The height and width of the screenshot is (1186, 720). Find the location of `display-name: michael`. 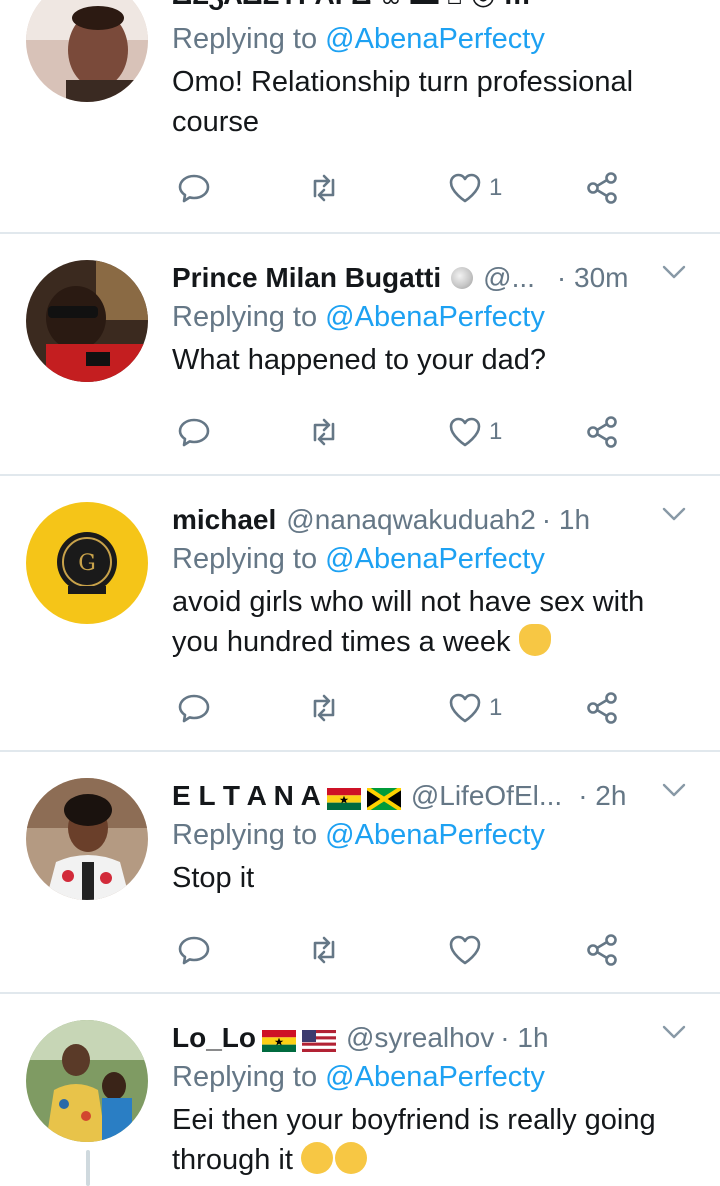

display-name: michael is located at coordinates (224, 520).